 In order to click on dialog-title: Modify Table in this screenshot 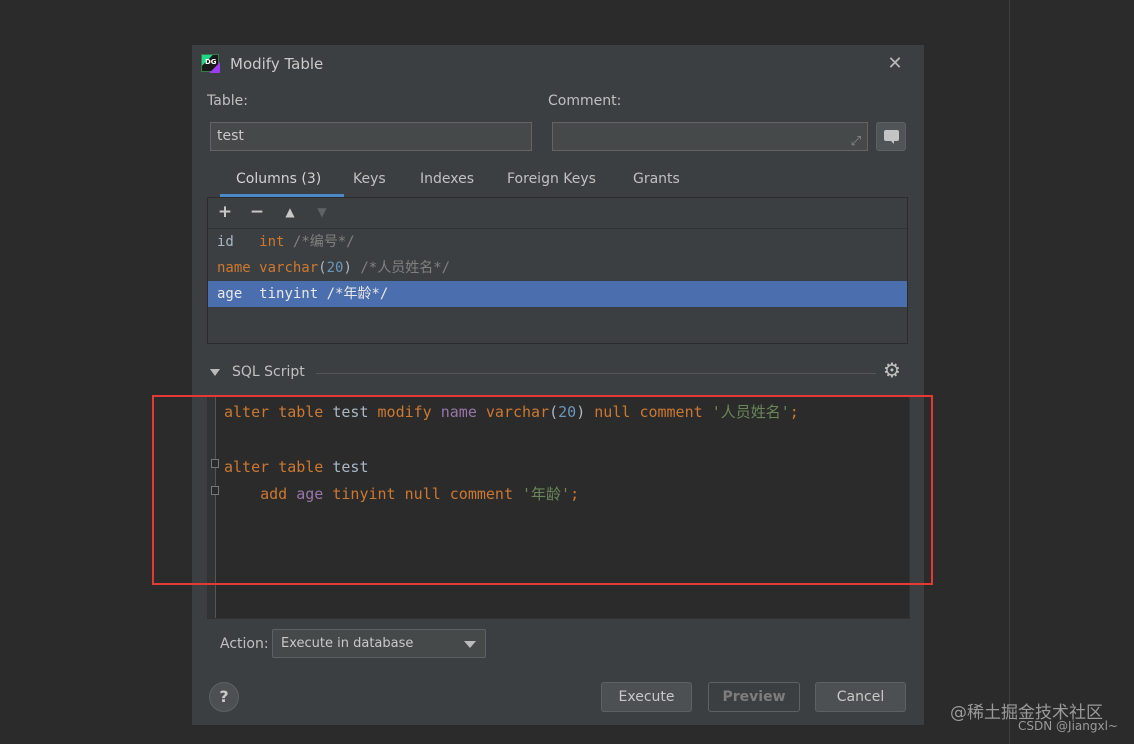, I will do `click(277, 64)`.